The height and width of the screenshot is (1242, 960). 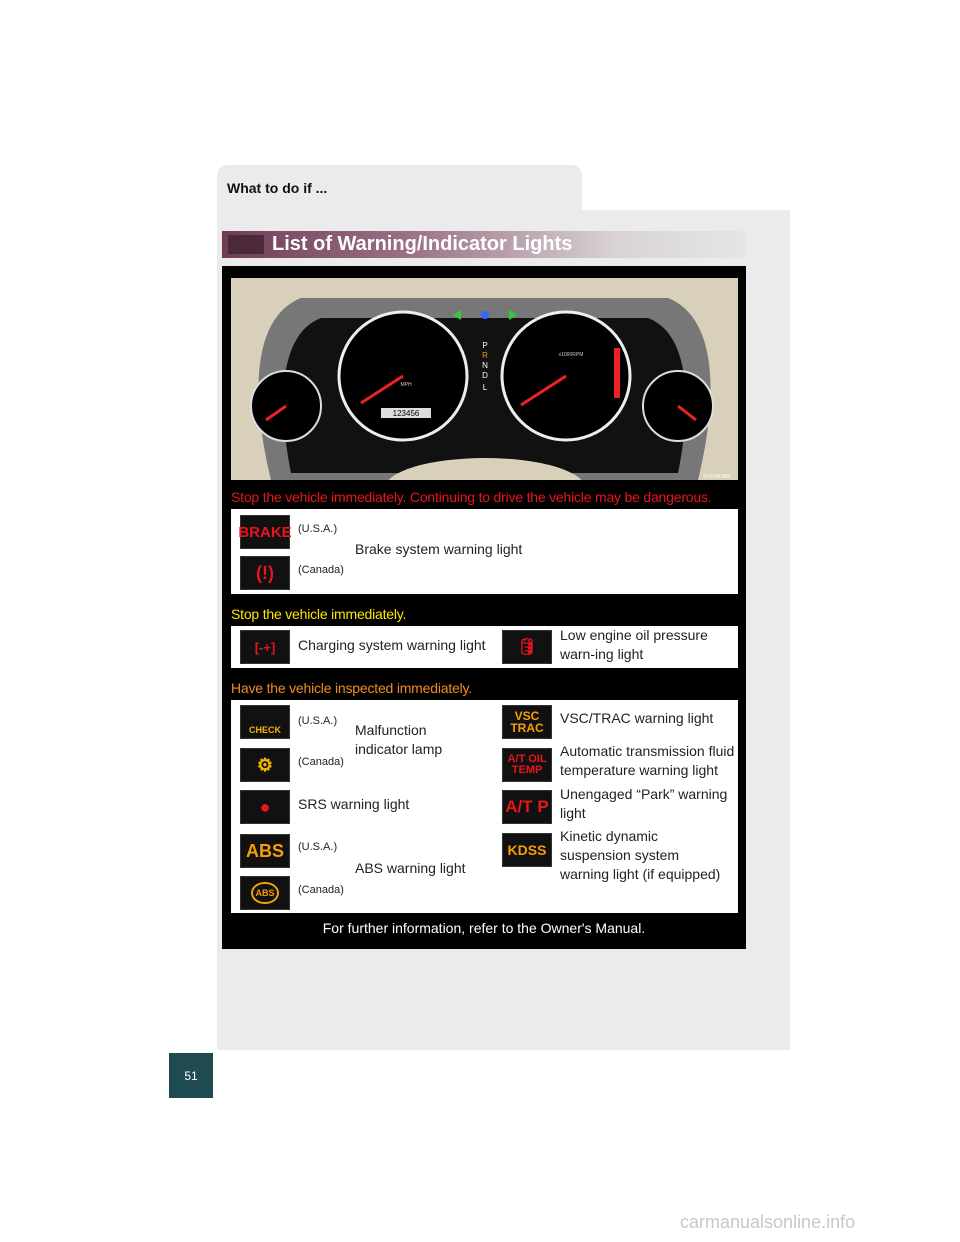 I want to click on speed-unit: MPH, so click(x=406, y=385).